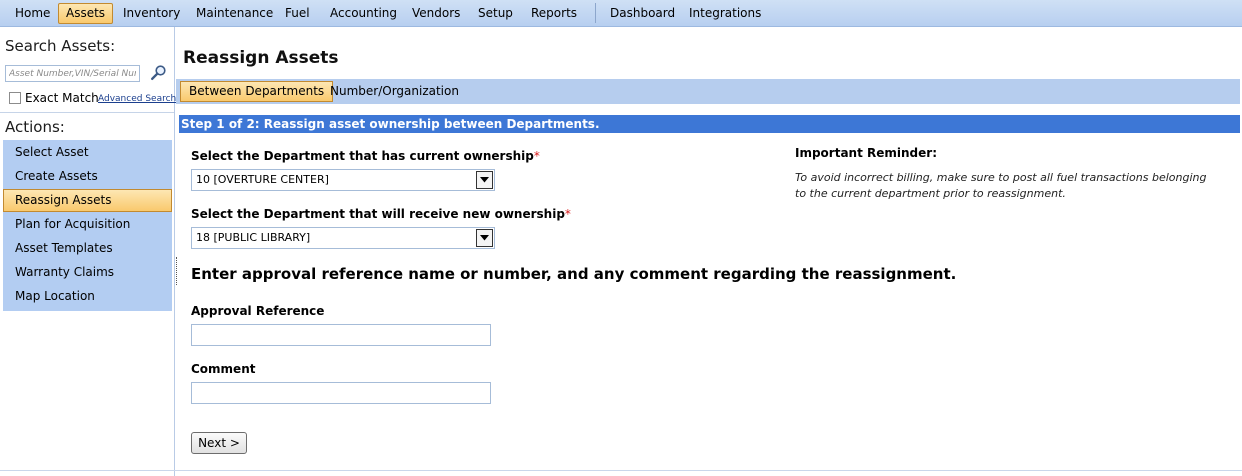  What do you see at coordinates (262, 179) in the screenshot?
I see `current-dept-value: 10 [OVERTURE CENTER]` at bounding box center [262, 179].